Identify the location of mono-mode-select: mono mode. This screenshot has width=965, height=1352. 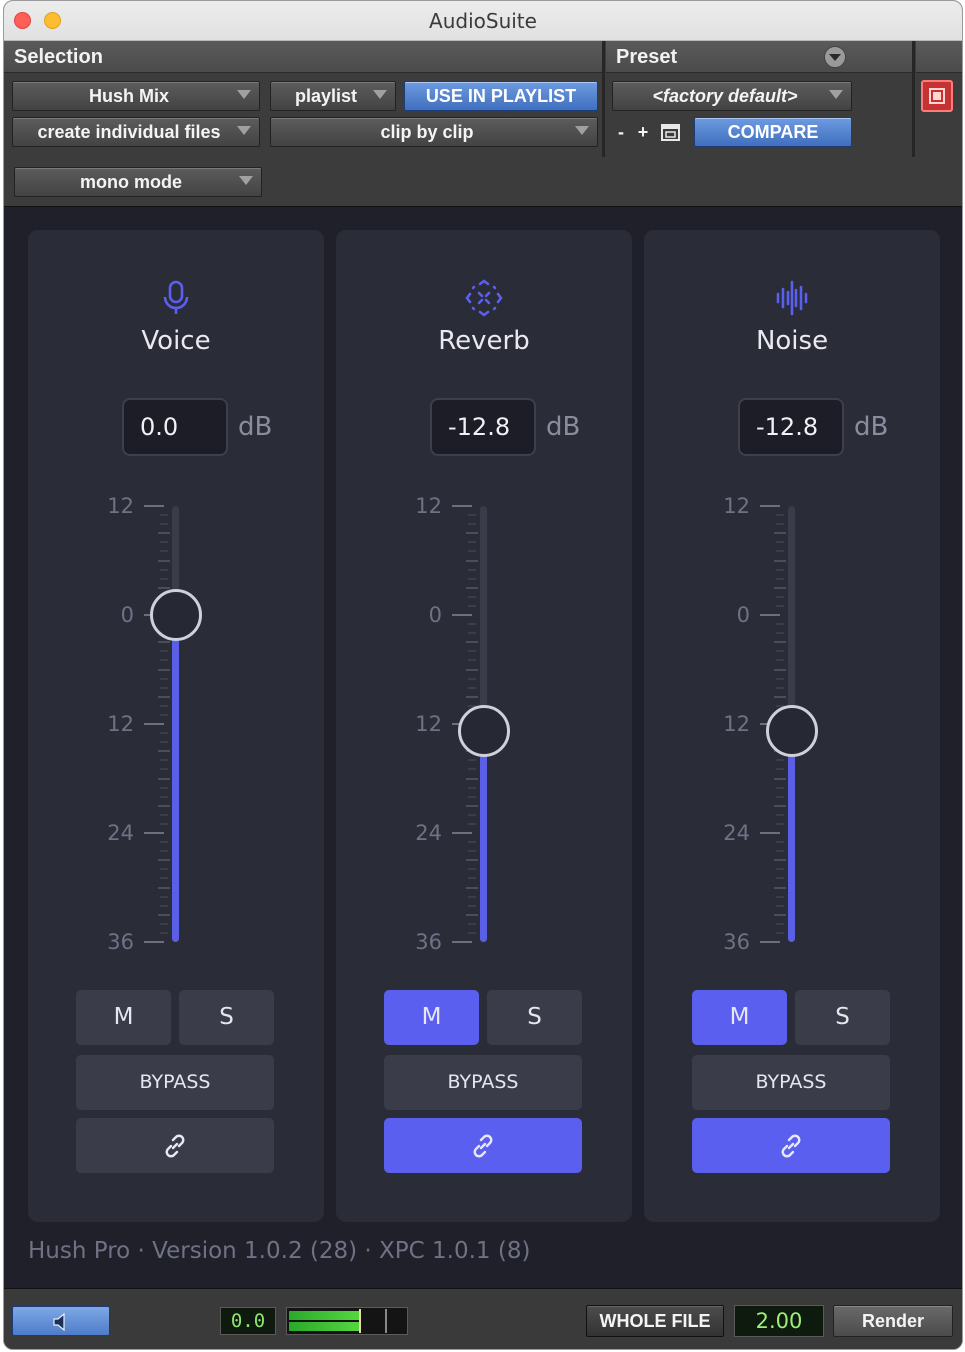
(138, 182).